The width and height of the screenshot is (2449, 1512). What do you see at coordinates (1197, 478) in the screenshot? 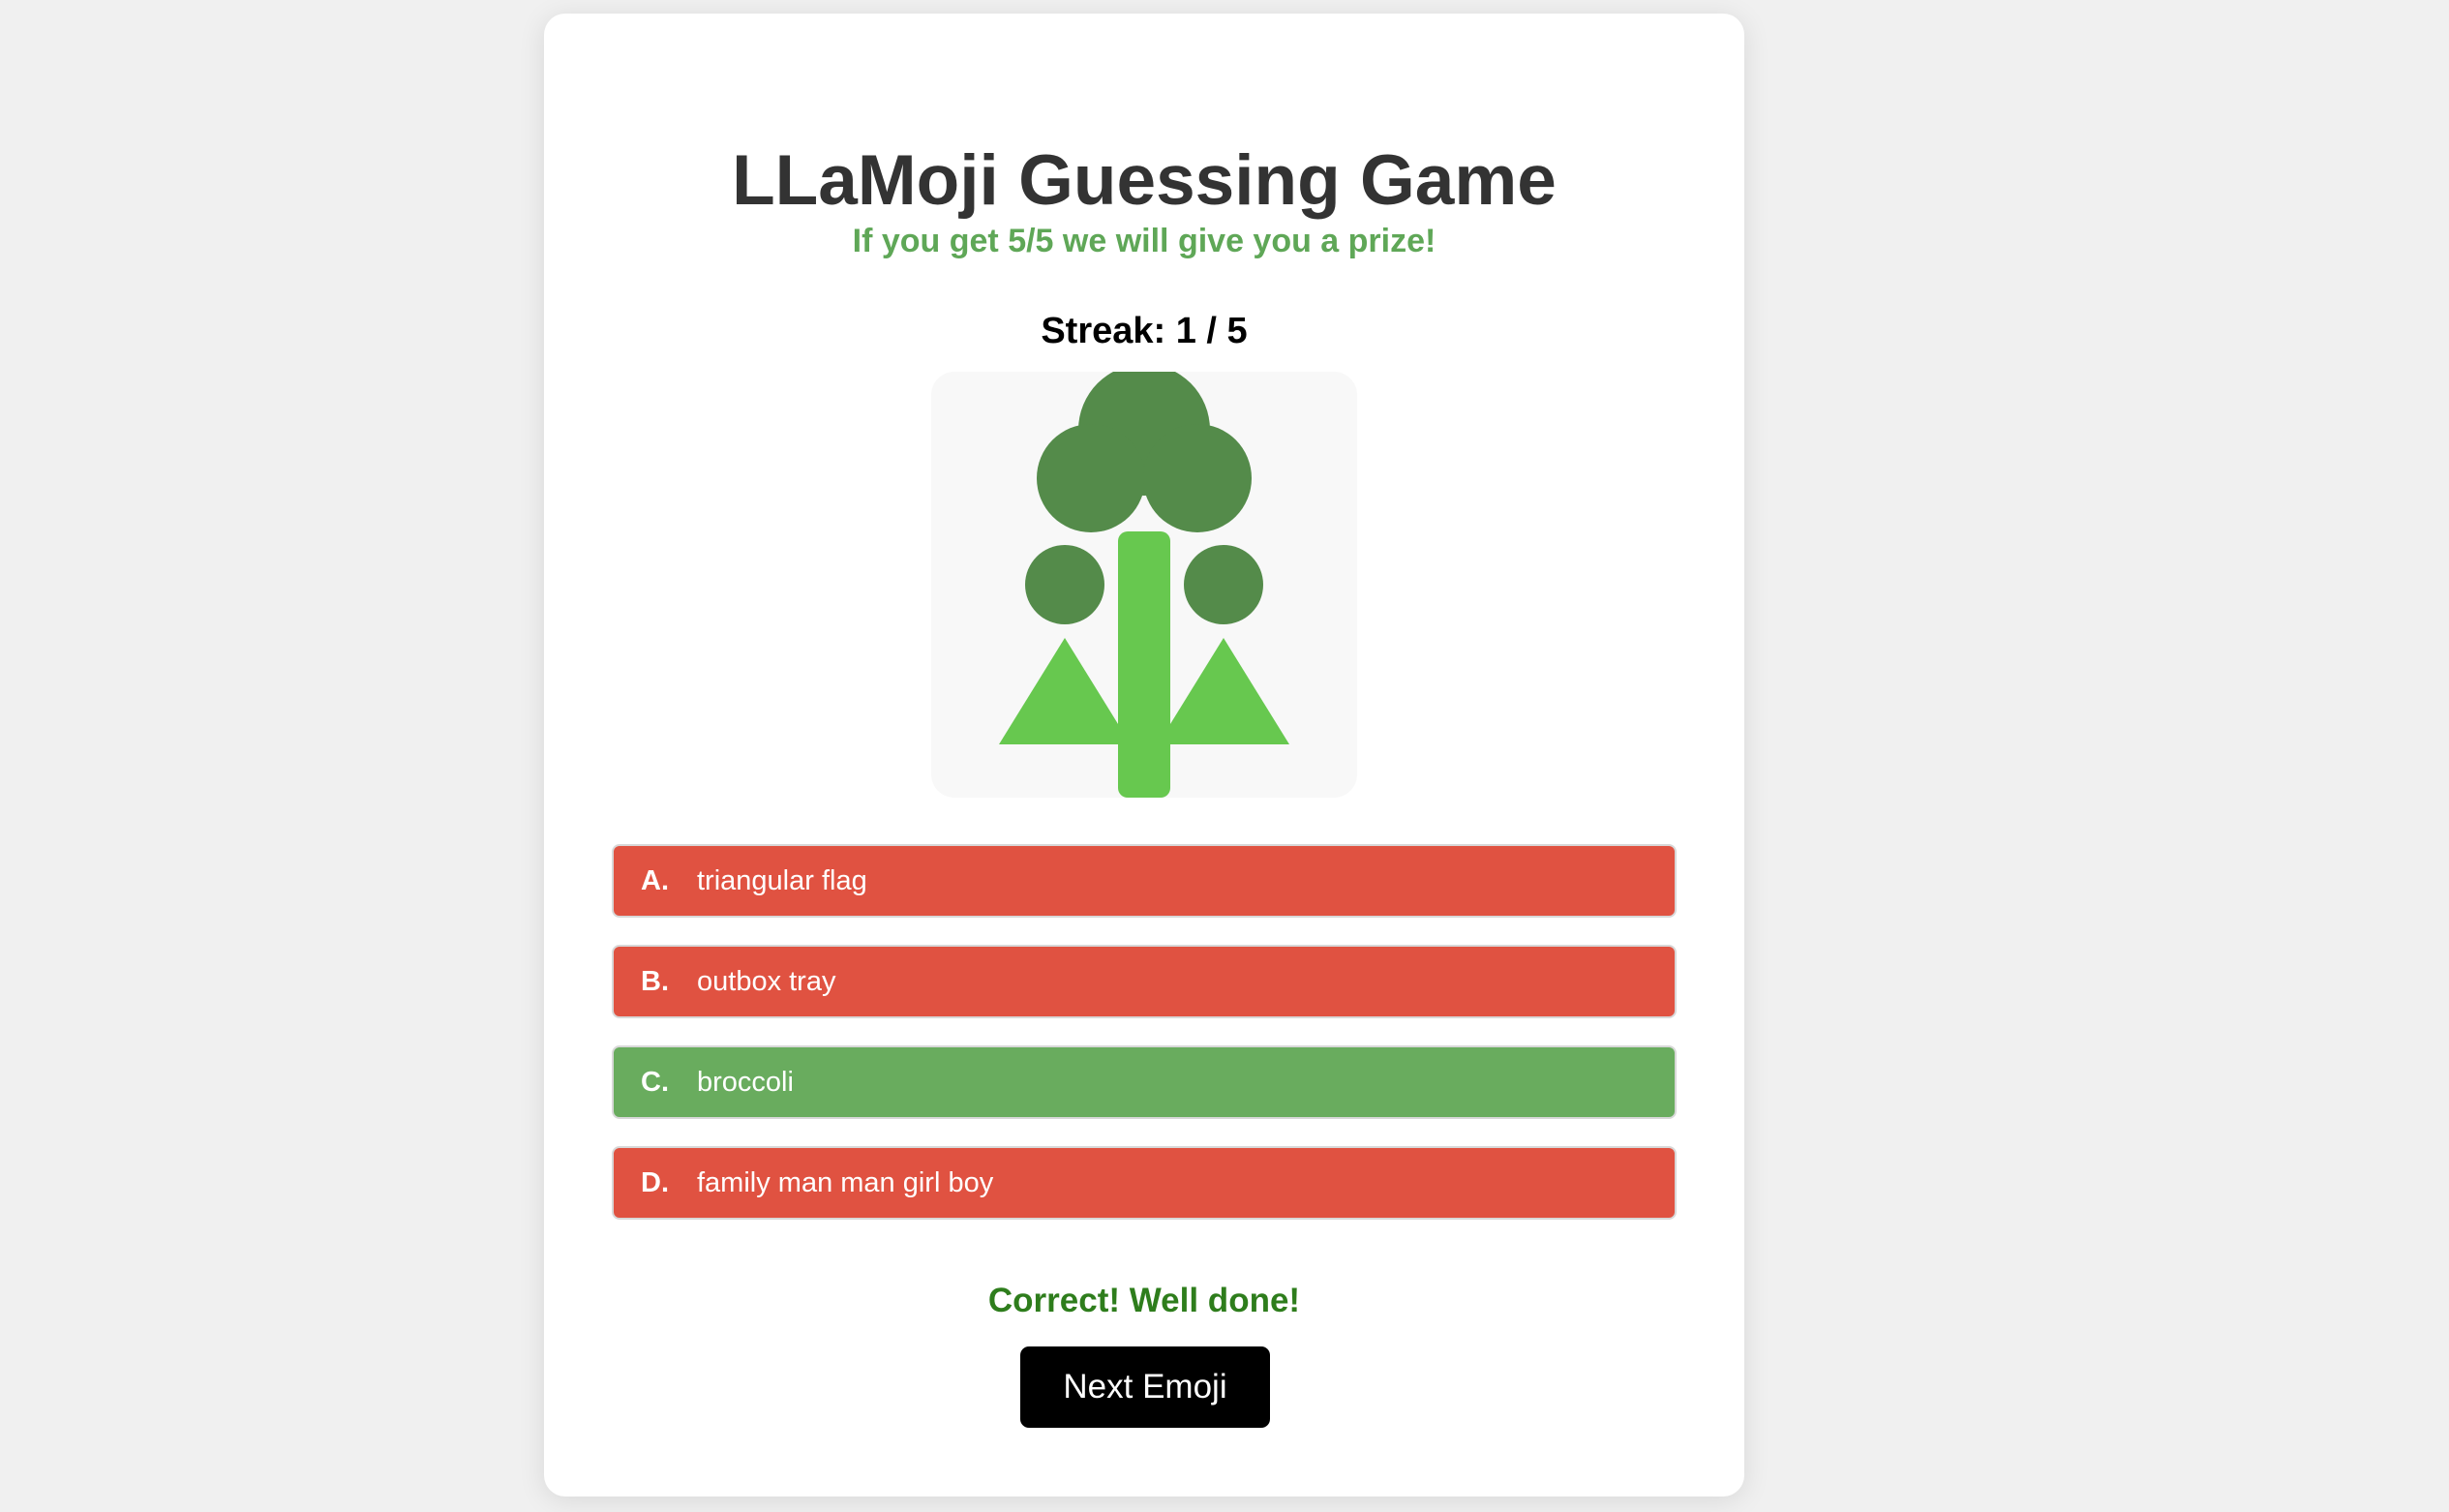
I see `broccoli-right-floret` at bounding box center [1197, 478].